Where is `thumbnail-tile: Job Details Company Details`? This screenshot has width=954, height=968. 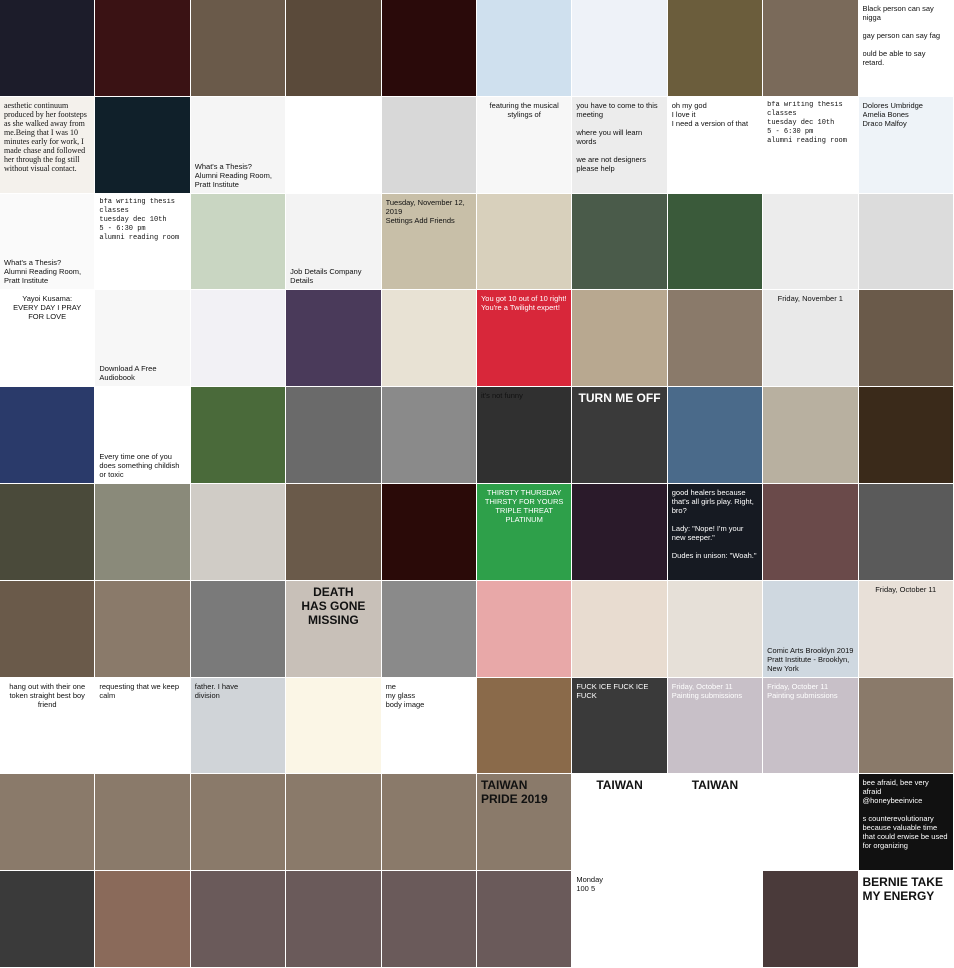 thumbnail-tile: Job Details Company Details is located at coordinates (334, 242).